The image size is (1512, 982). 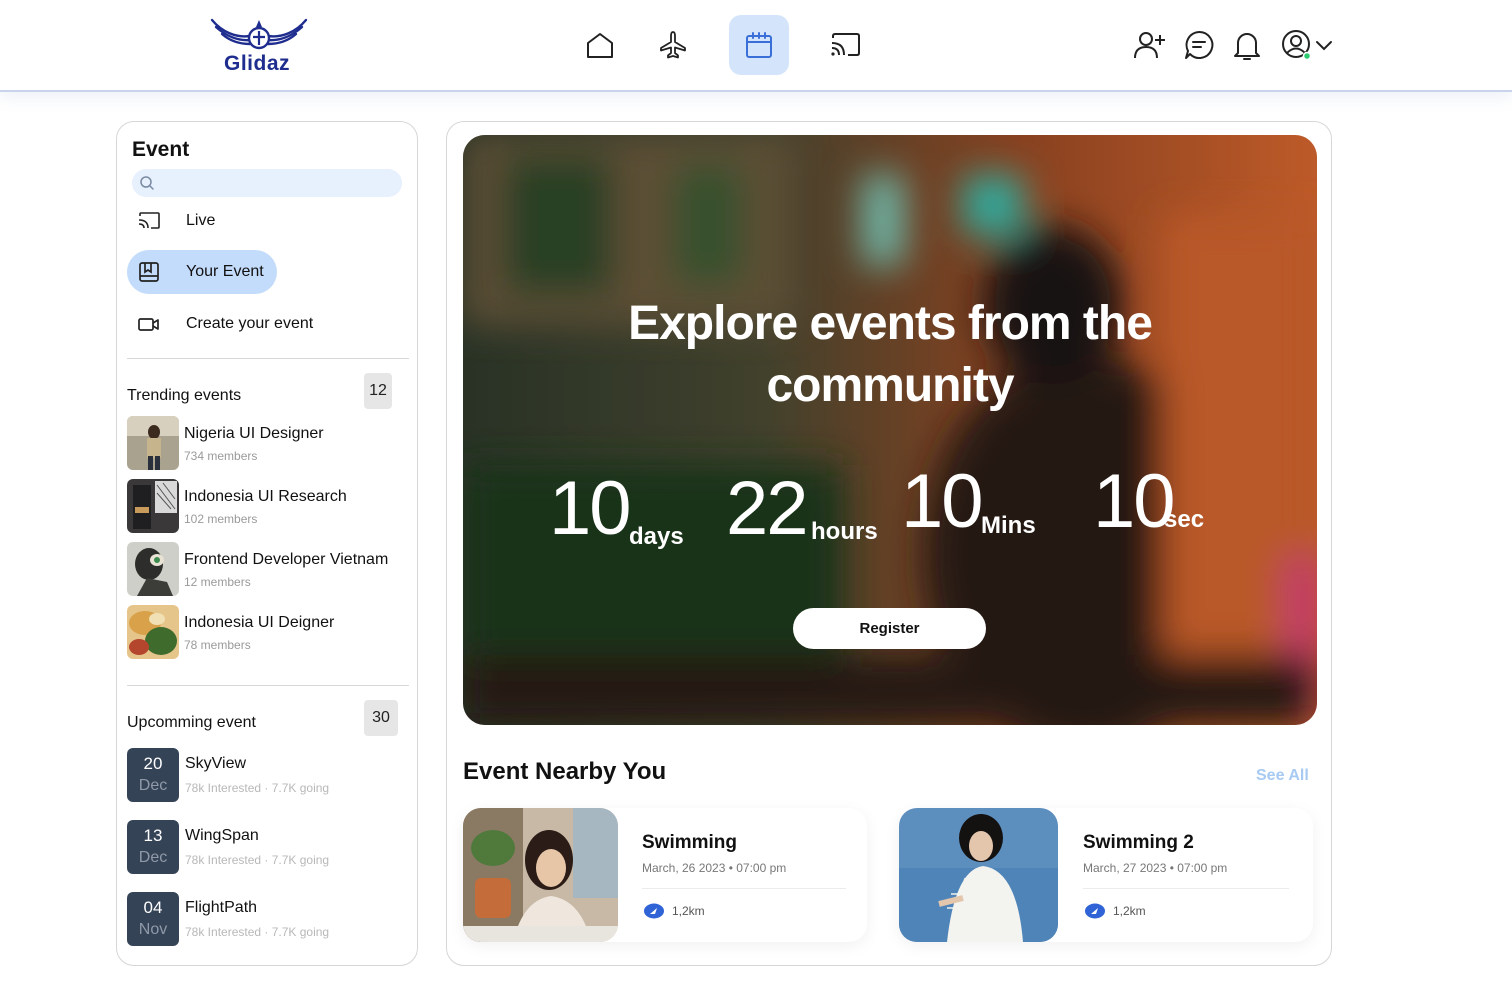 I want to click on trending-event-item: Nigeria UI Designer 734 members, so click(x=269, y=443).